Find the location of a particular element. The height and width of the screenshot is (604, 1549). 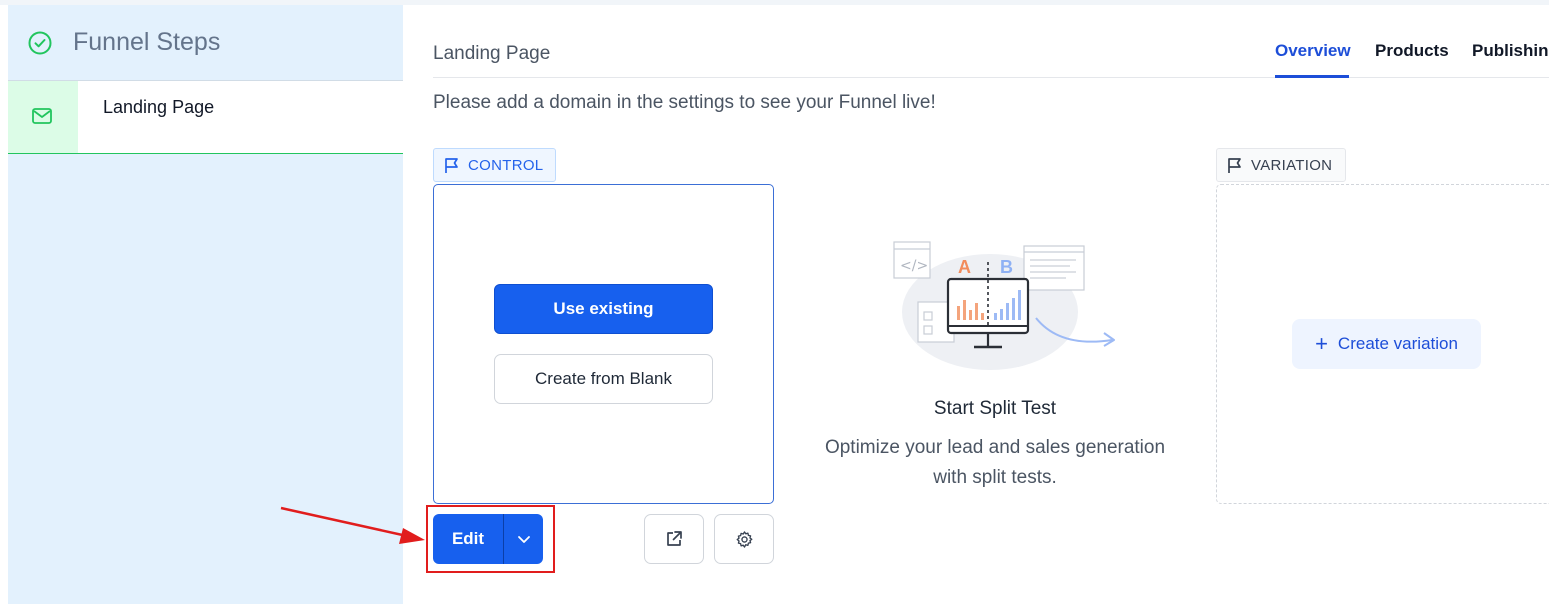

create-variation-button: + Create variation is located at coordinates (1386, 344).